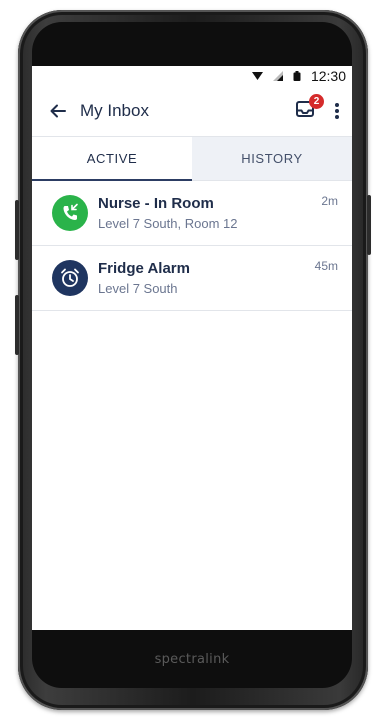 Image resolution: width=391 pixels, height=721 pixels. Describe the element at coordinates (70, 278) in the screenshot. I see `alarm-clock-icon` at that location.